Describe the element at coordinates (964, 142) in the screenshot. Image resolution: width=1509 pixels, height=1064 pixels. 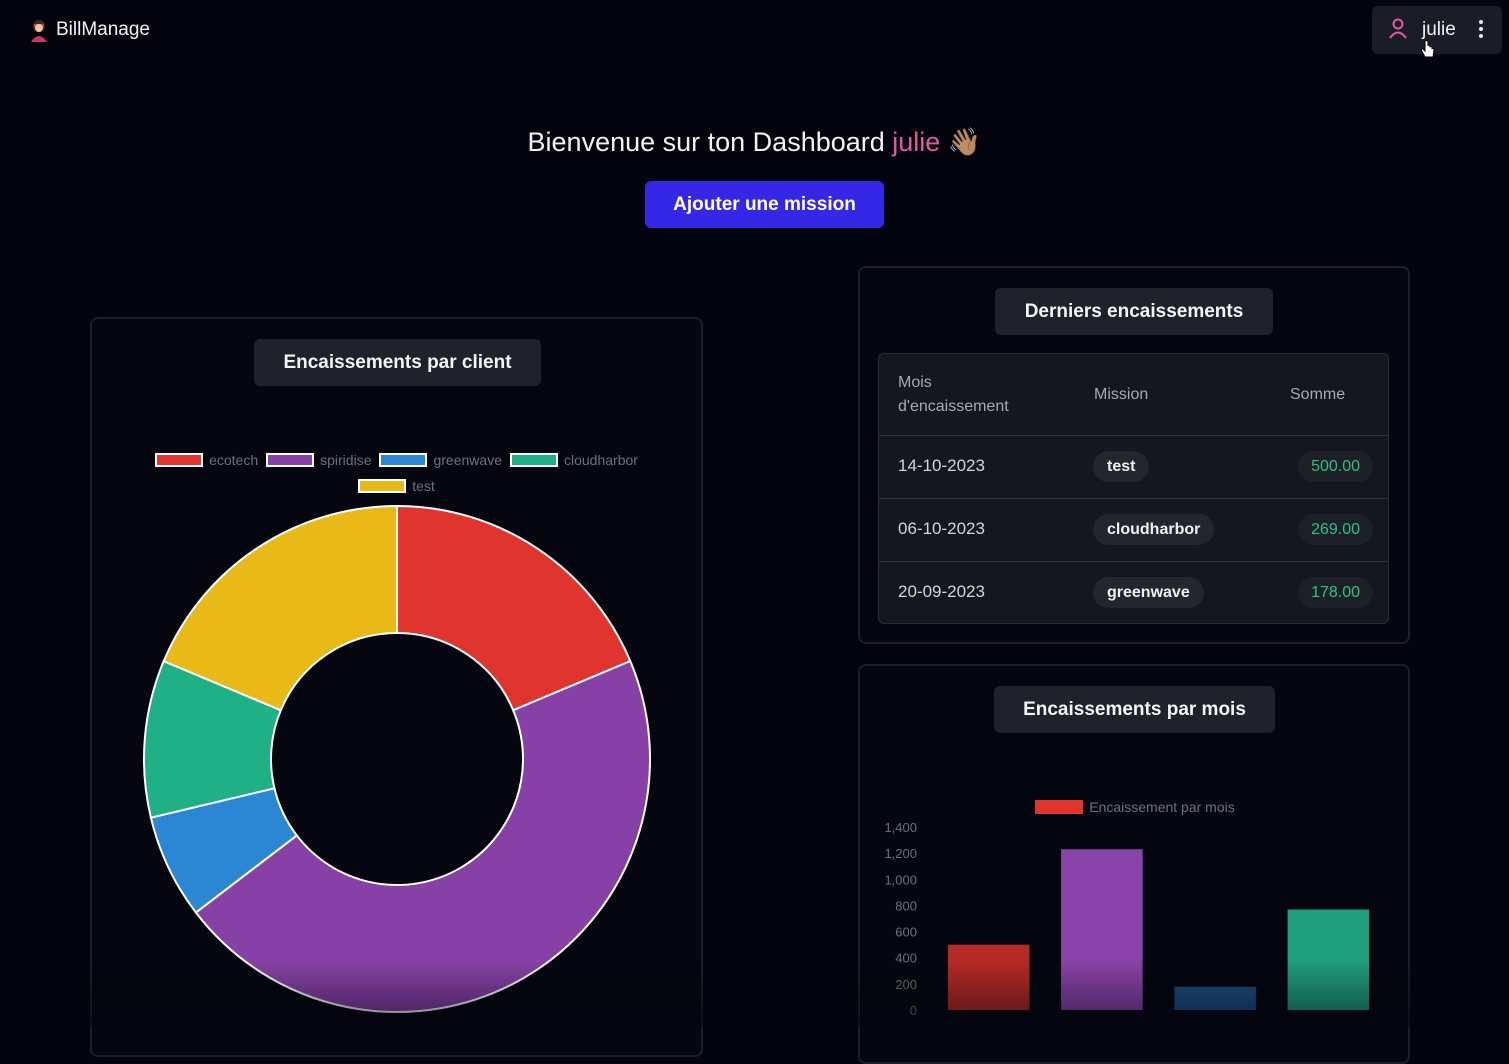
I see `waving-hand-icon: 👋🏽` at that location.